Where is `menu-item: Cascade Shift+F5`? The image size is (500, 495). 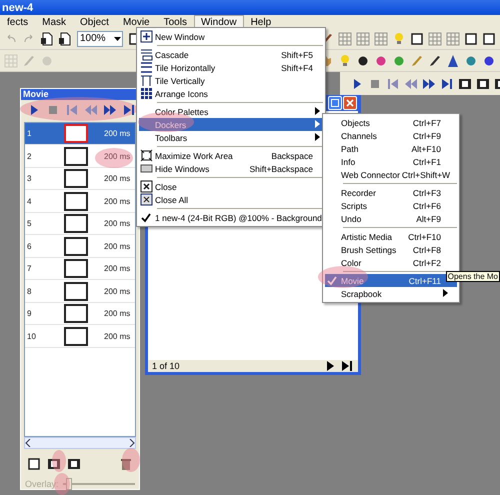 menu-item: Cascade Shift+F5 is located at coordinates (231, 54).